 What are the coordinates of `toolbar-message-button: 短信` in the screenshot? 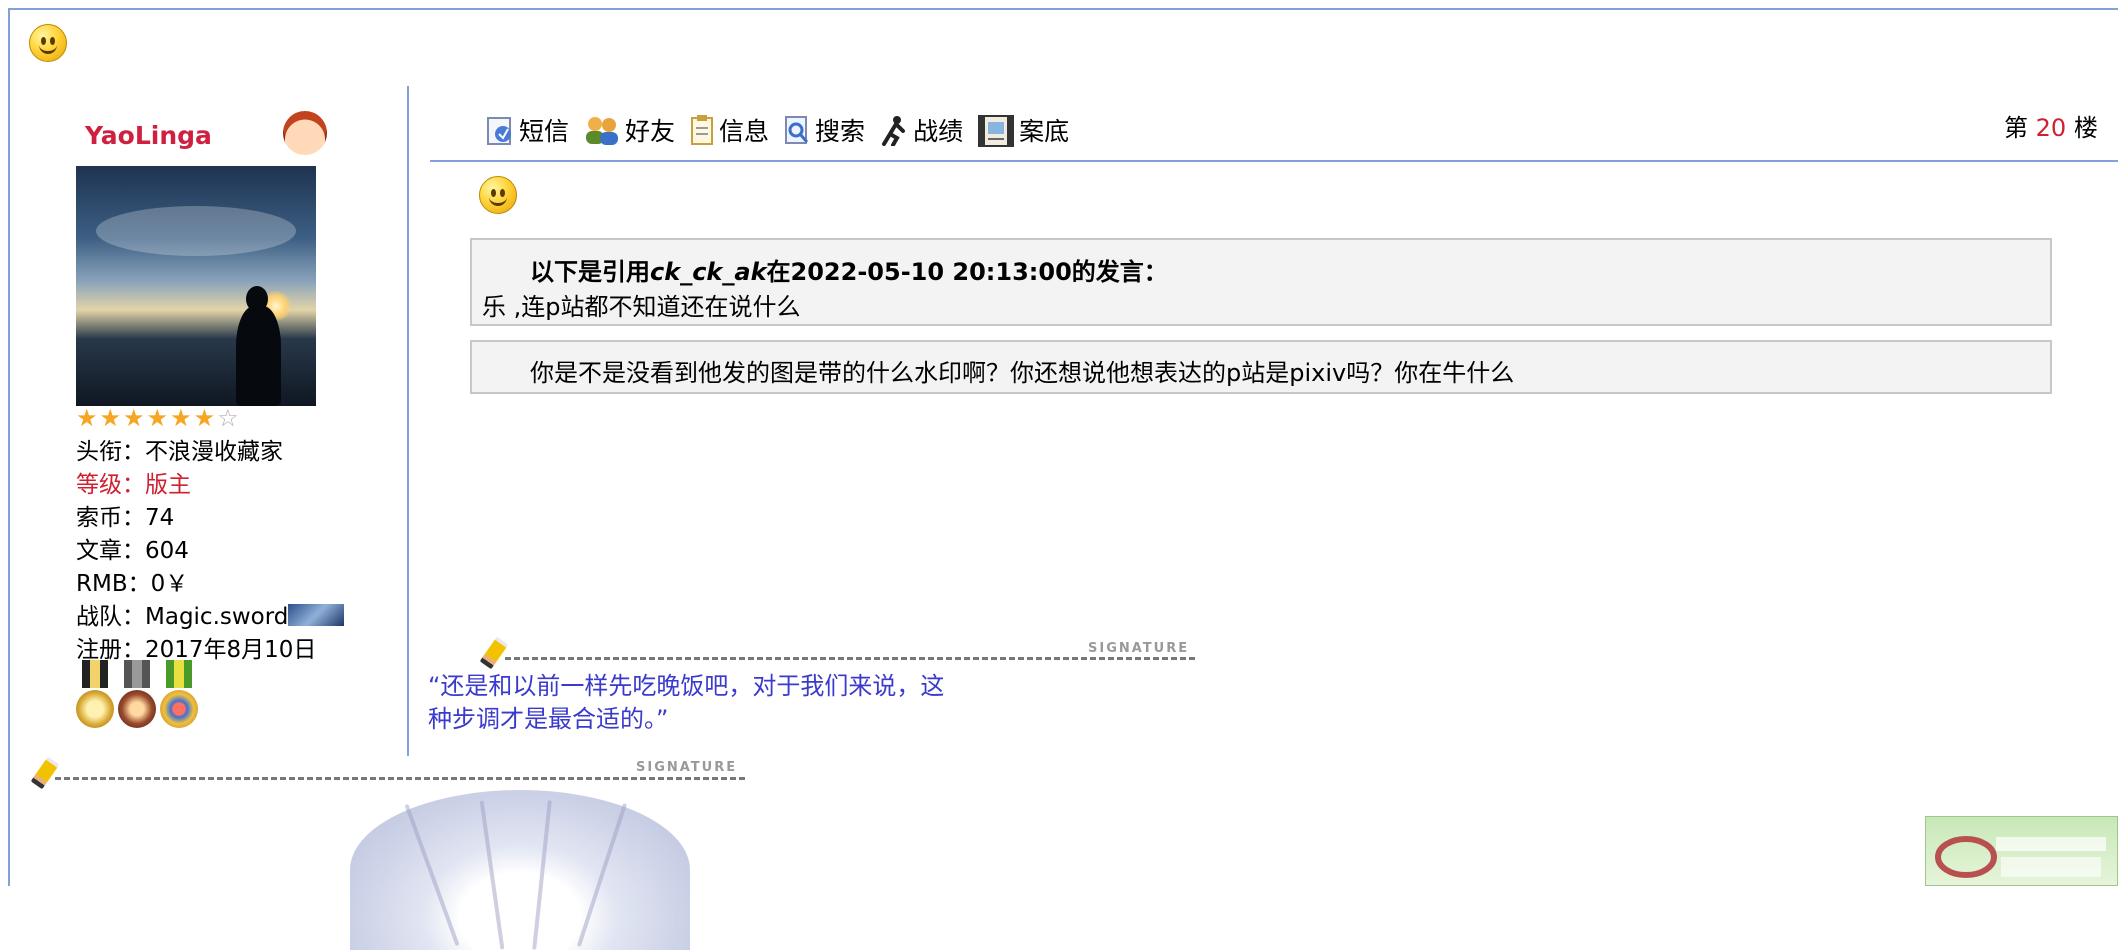 It's located at (527, 130).